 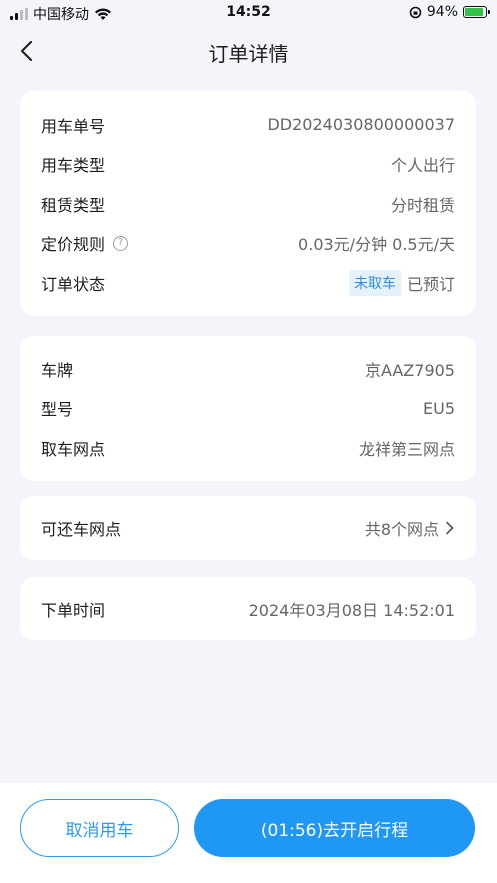 I want to click on license-plate-value: 京AAZ7905, so click(x=409, y=370).